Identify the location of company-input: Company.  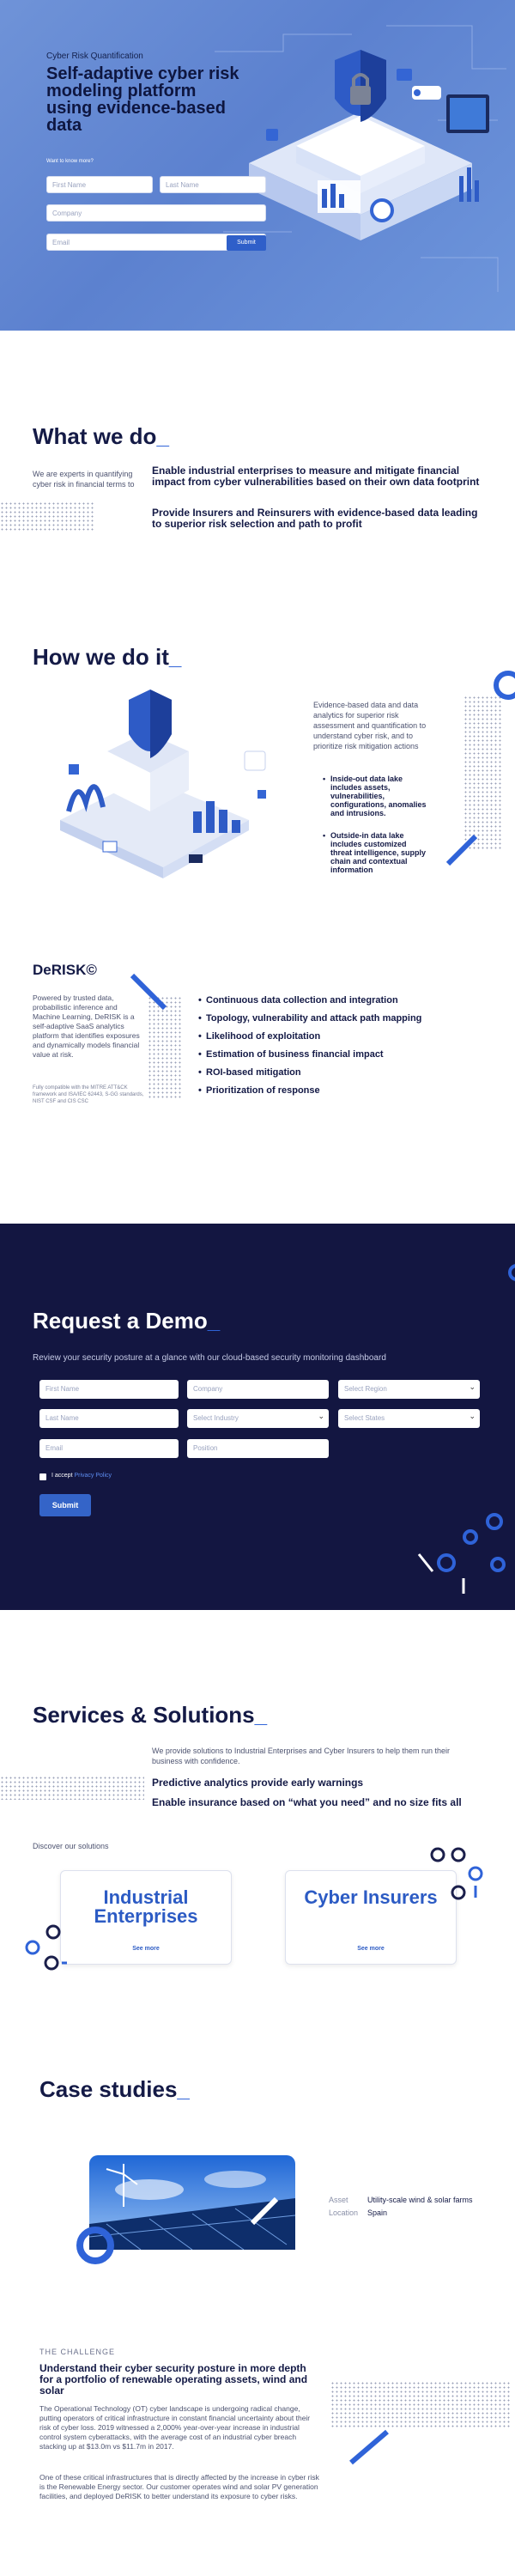
(156, 213).